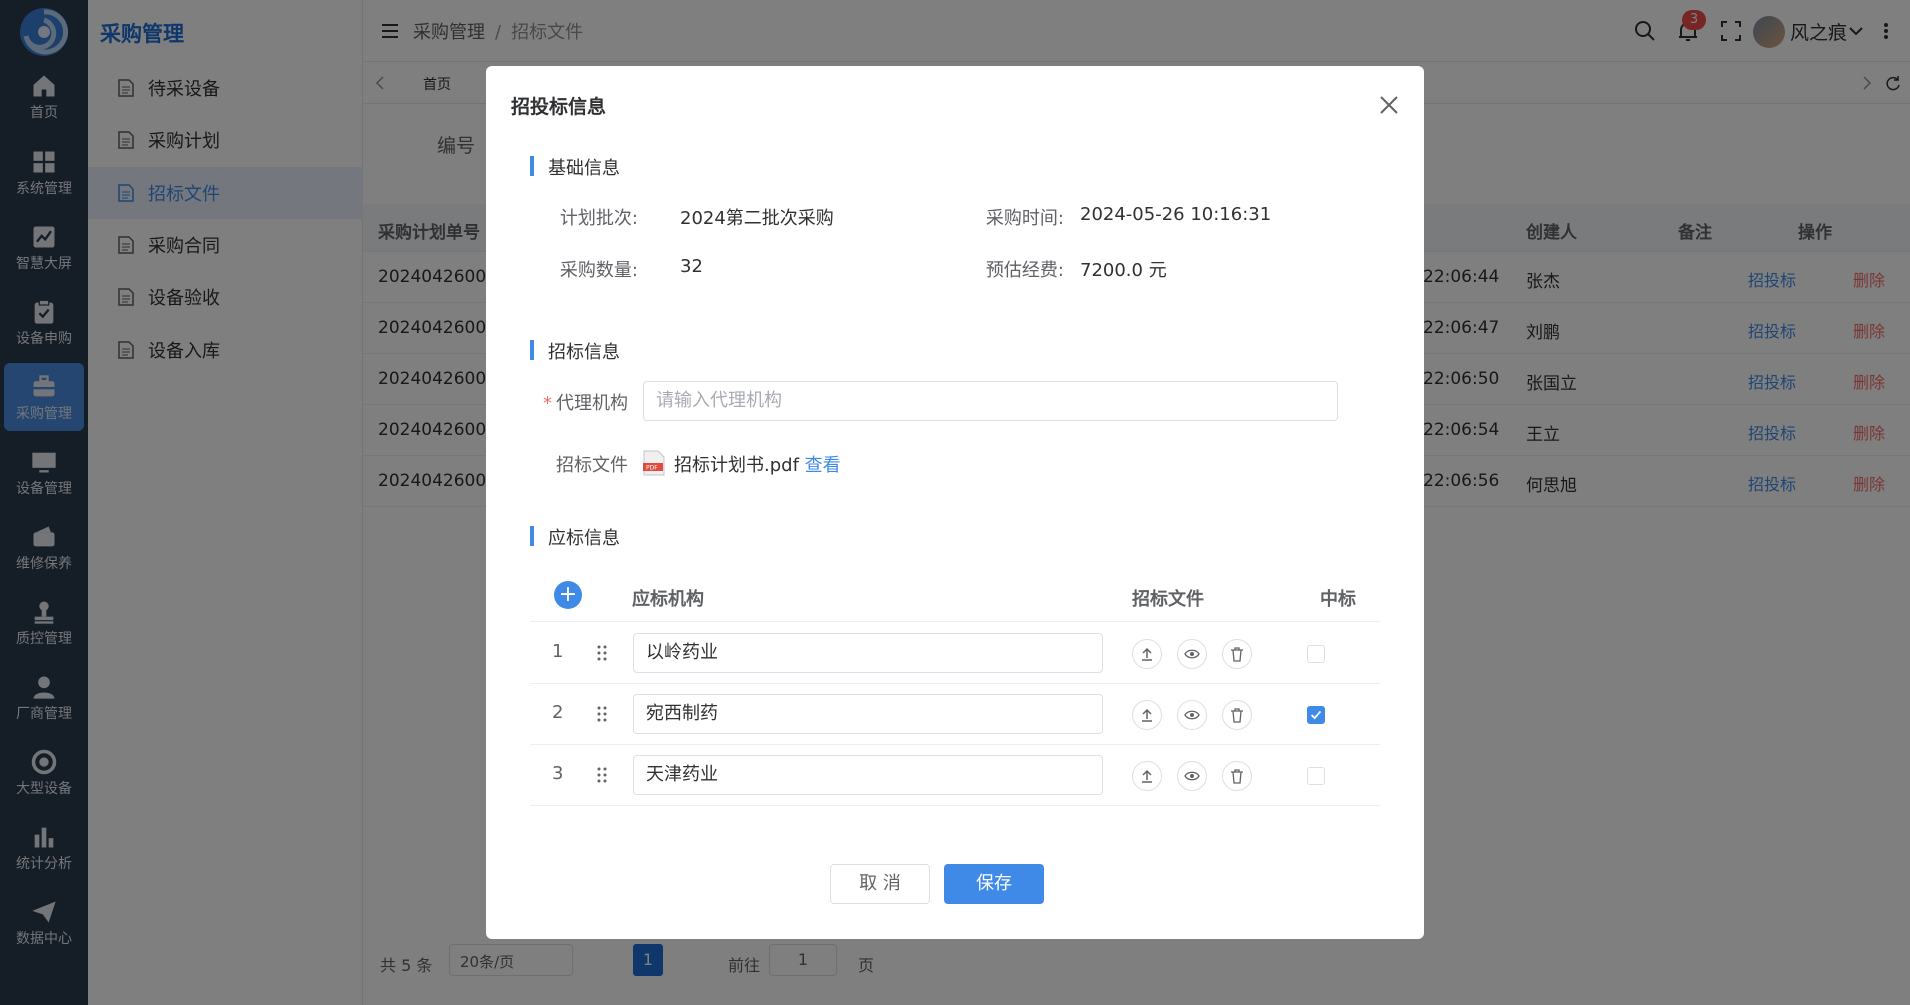 This screenshot has width=1910, height=1005. What do you see at coordinates (558, 651) in the screenshot?
I see `bid-index: 1` at bounding box center [558, 651].